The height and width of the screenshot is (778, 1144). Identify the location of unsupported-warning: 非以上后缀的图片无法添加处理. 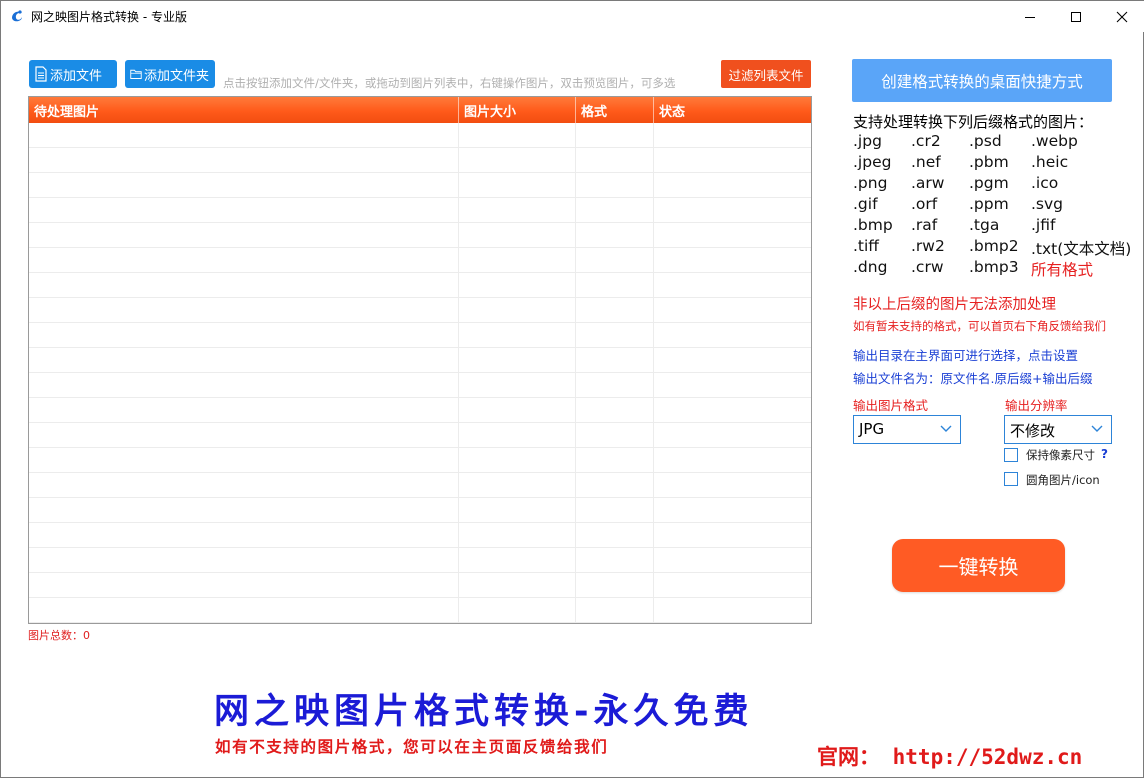
(954, 305).